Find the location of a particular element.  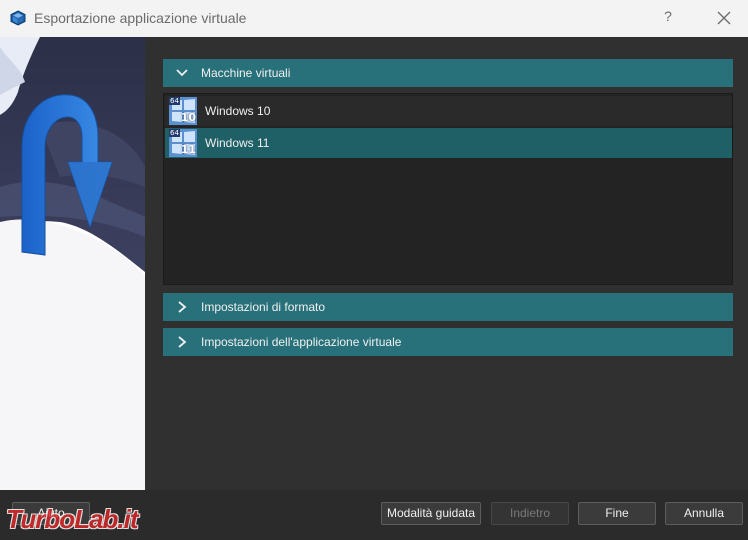

section-format-label: Impostazioni di formato is located at coordinates (263, 307).